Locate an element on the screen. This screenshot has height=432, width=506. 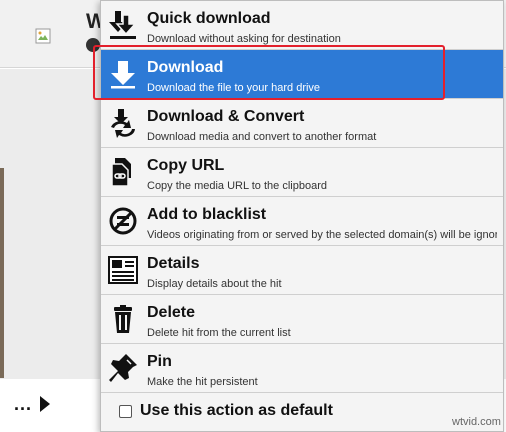
menu-item-details: Details Display details about the hit is located at coordinates (302, 270).